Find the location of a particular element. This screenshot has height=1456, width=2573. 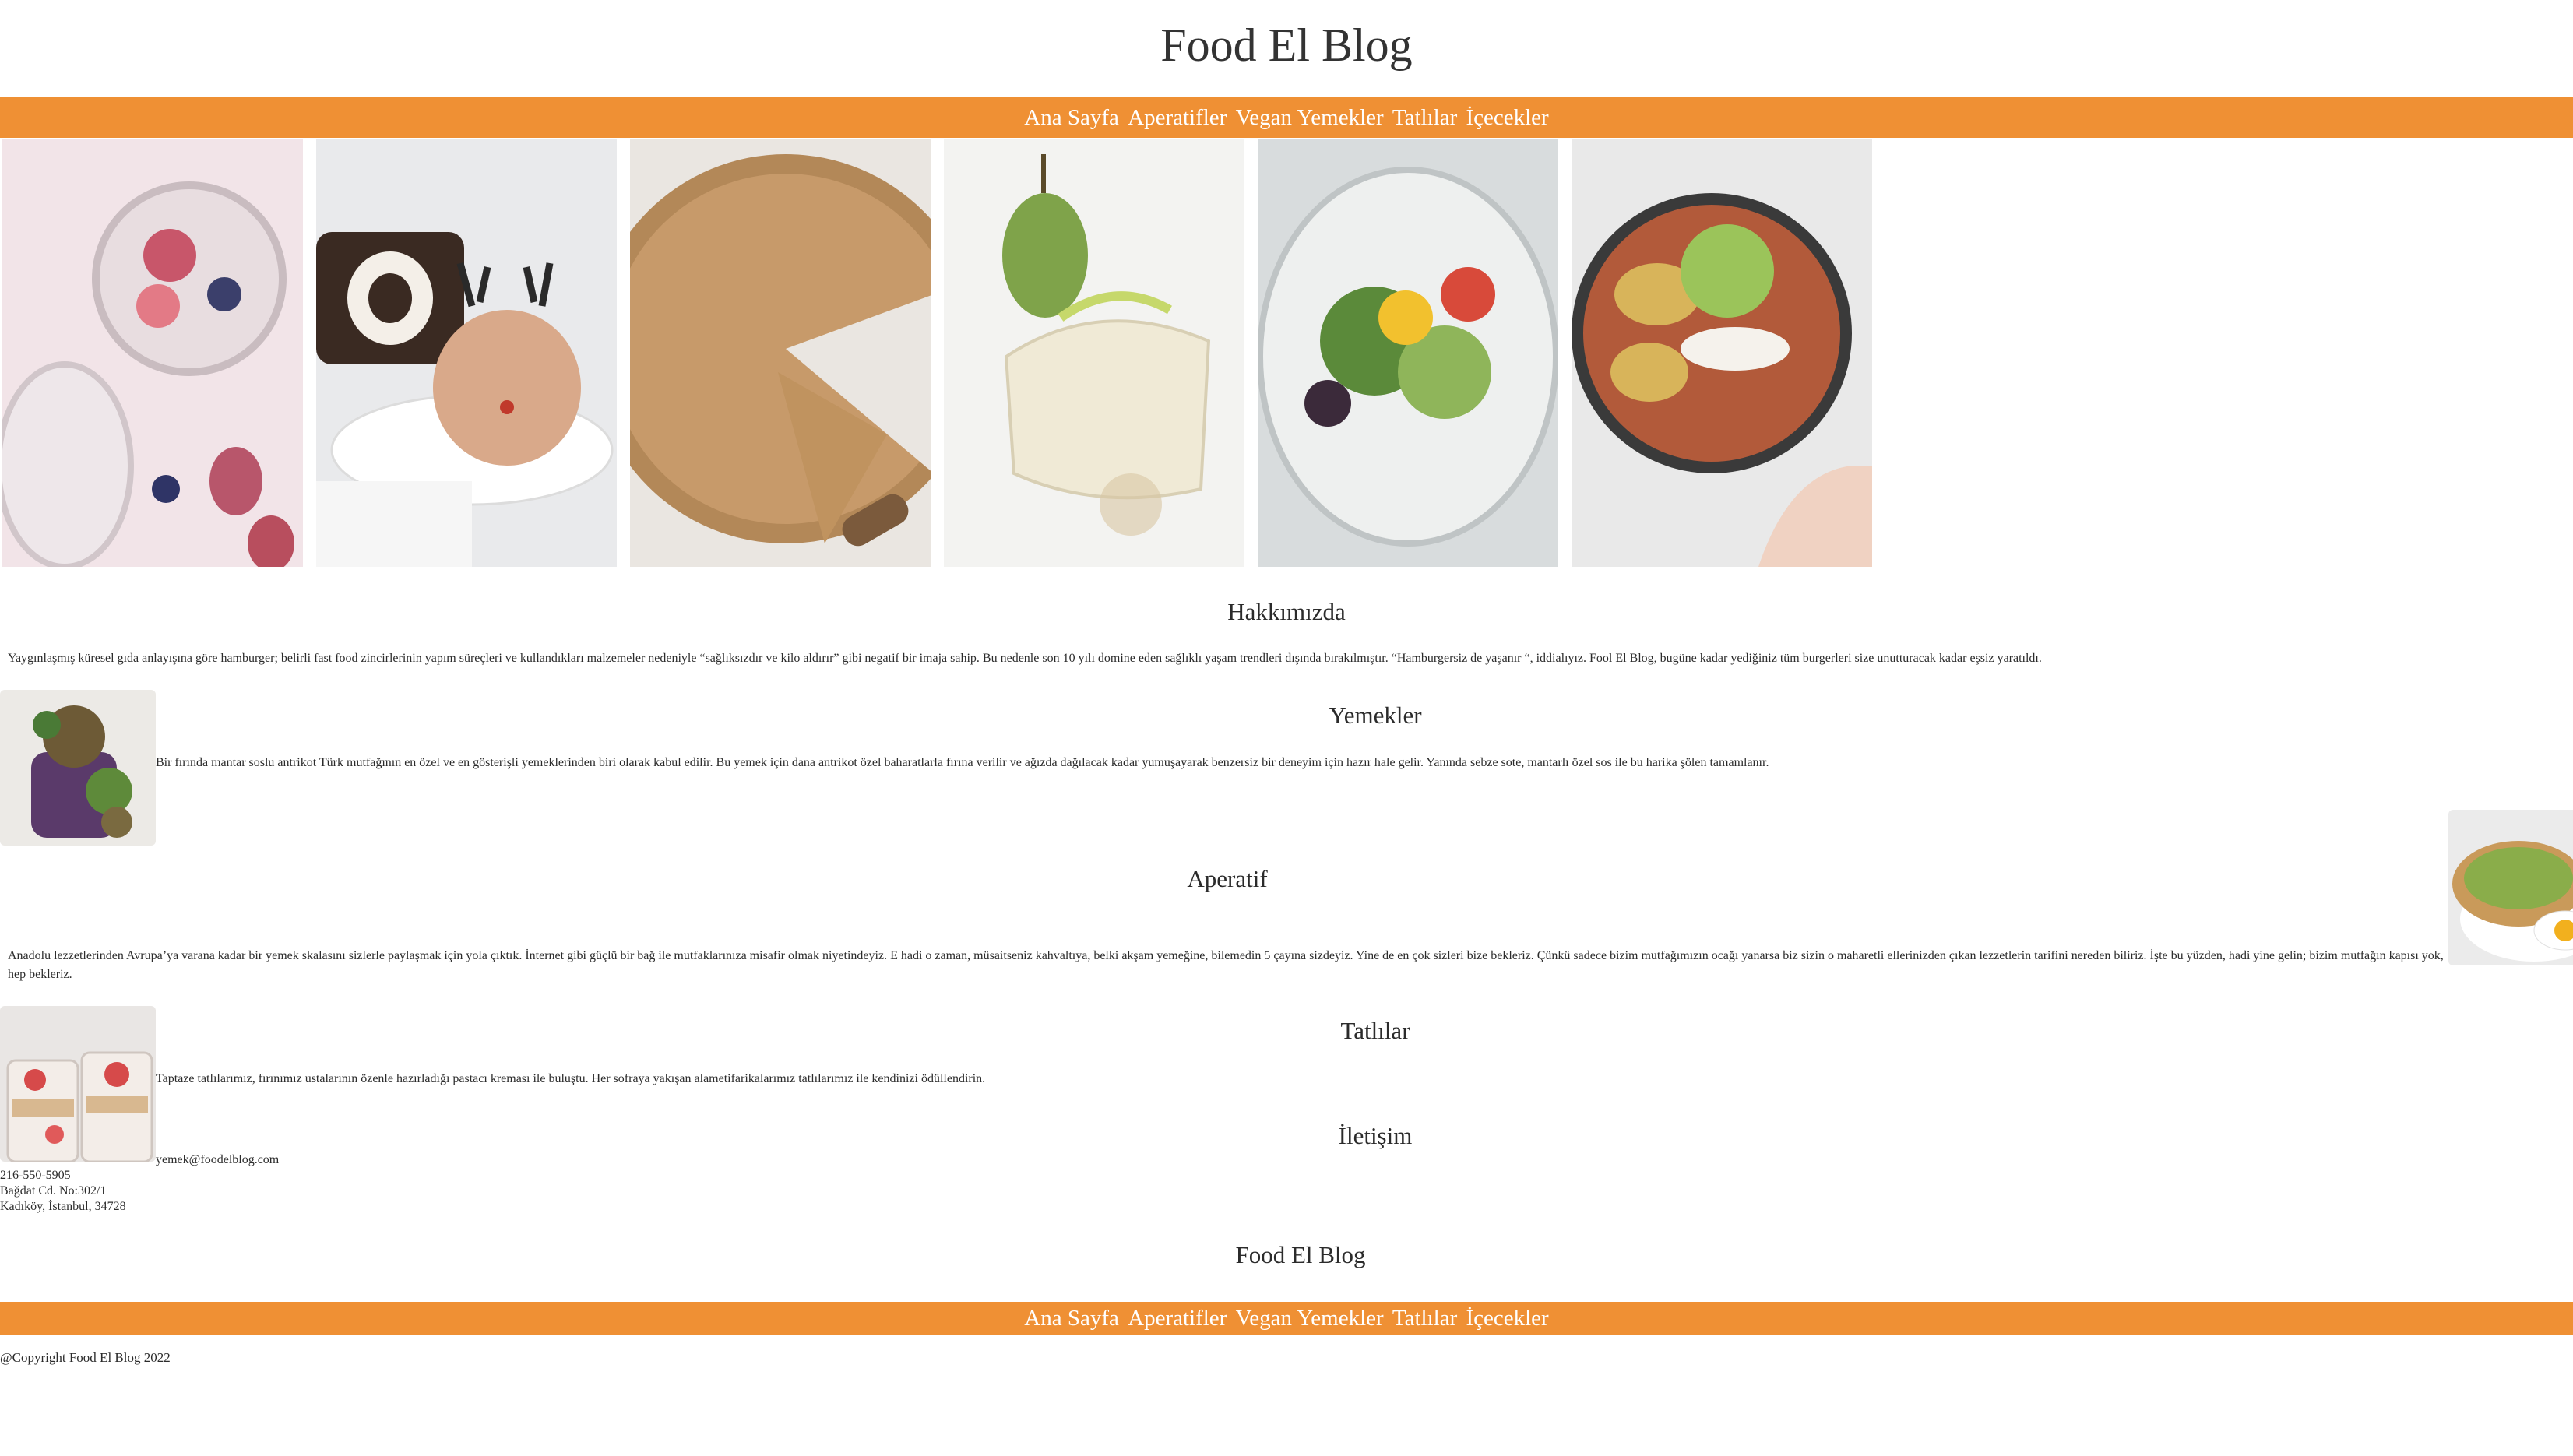

nav-item-vegan: Vegan Yemekler is located at coordinates (1310, 117).